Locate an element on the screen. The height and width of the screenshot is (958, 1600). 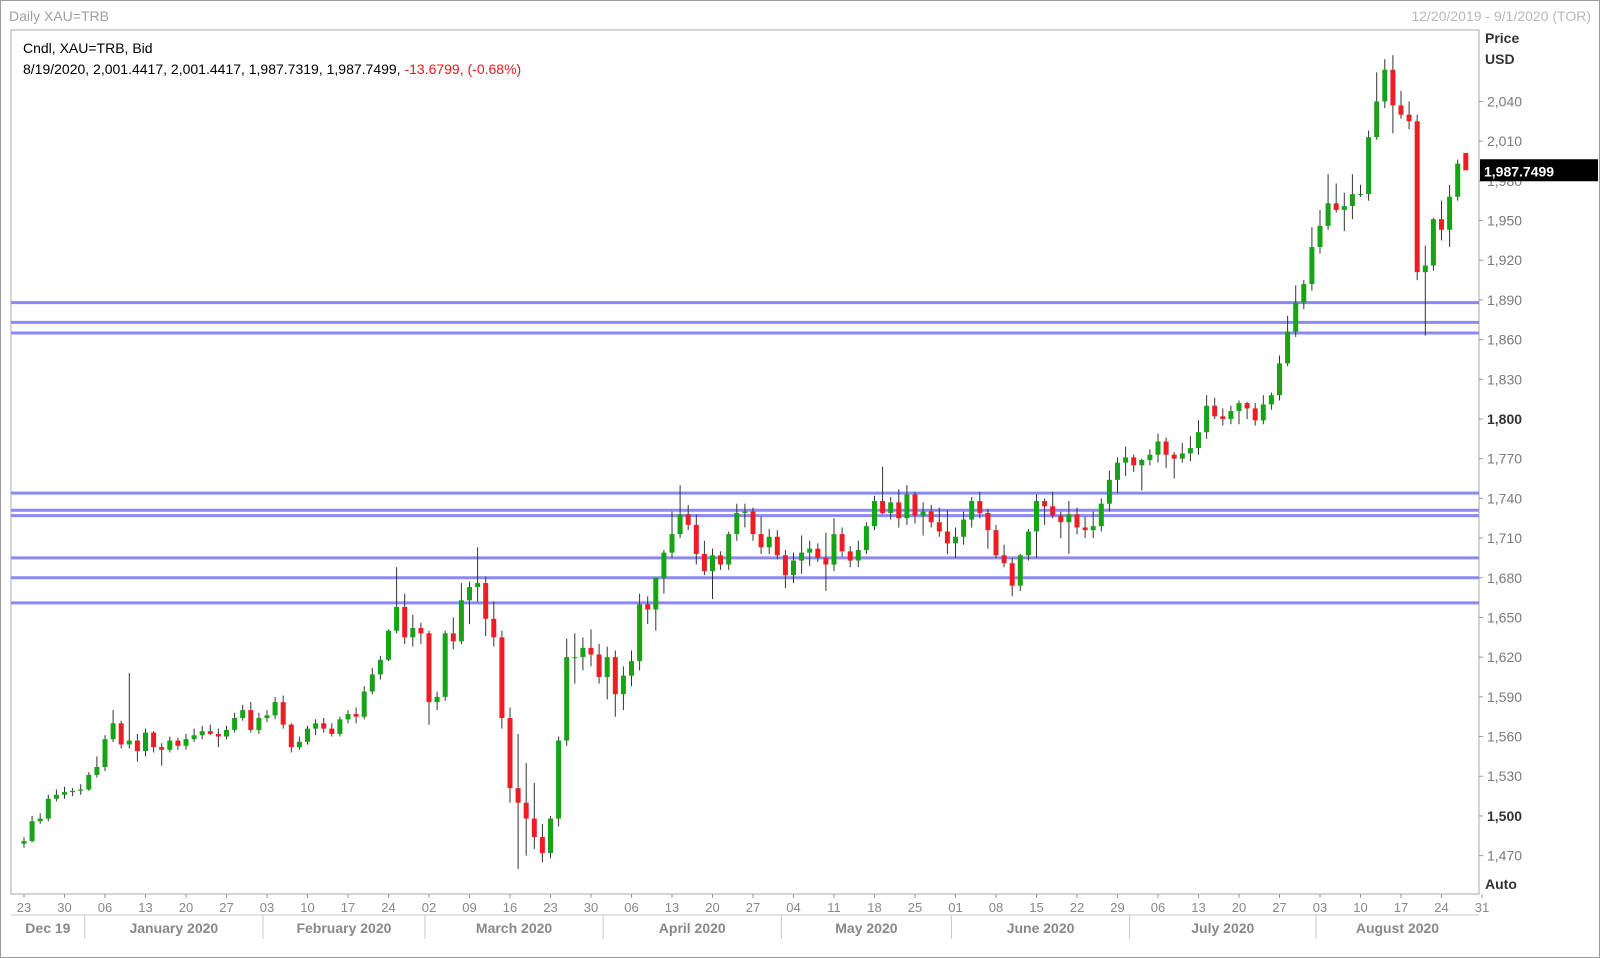
x-tick-label: 15 is located at coordinates (1036, 907).